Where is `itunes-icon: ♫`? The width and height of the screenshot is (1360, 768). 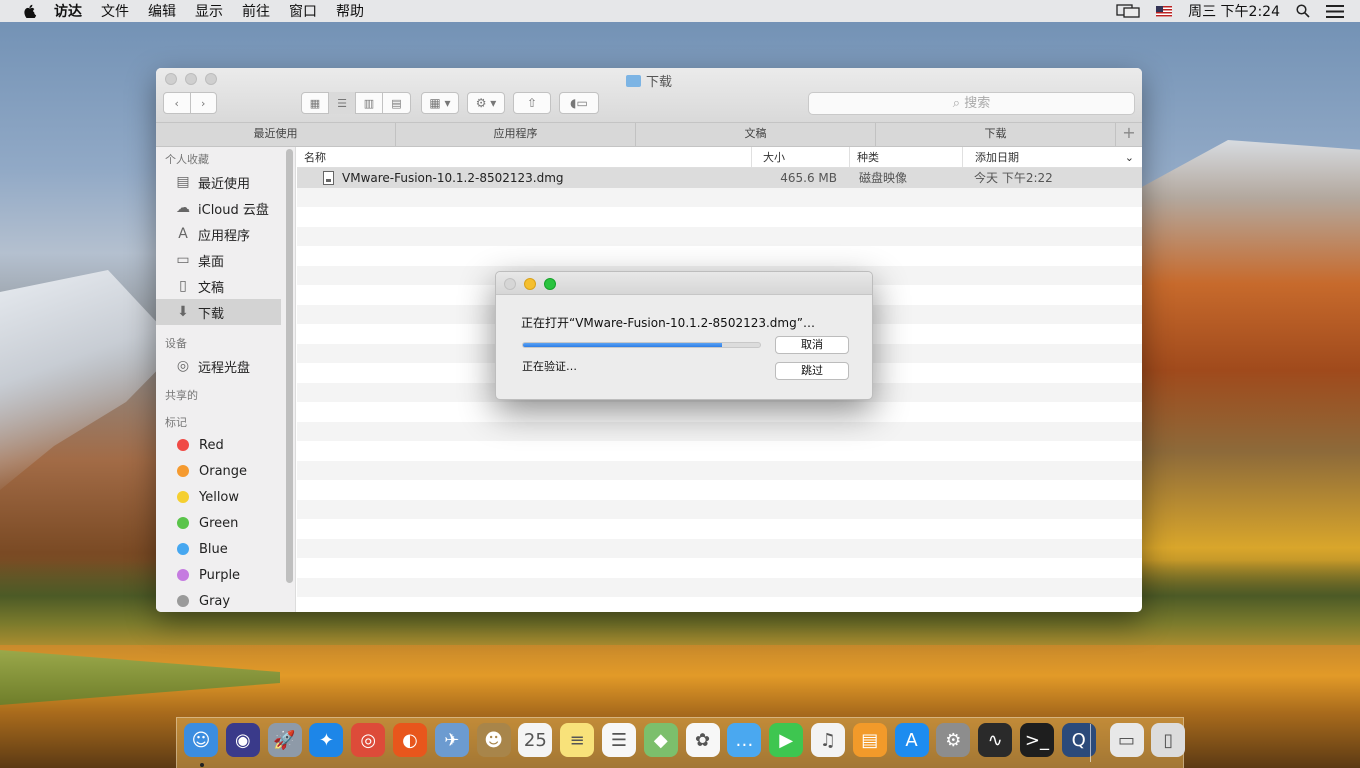
itunes-icon: ♫ is located at coordinates (827, 740).